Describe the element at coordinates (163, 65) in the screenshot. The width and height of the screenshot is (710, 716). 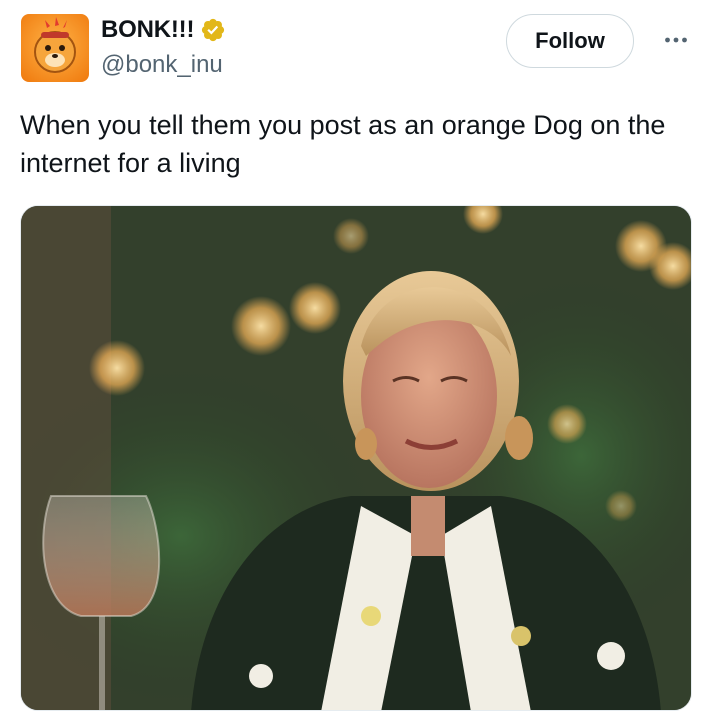
I see `handle: @bonk_inu` at that location.